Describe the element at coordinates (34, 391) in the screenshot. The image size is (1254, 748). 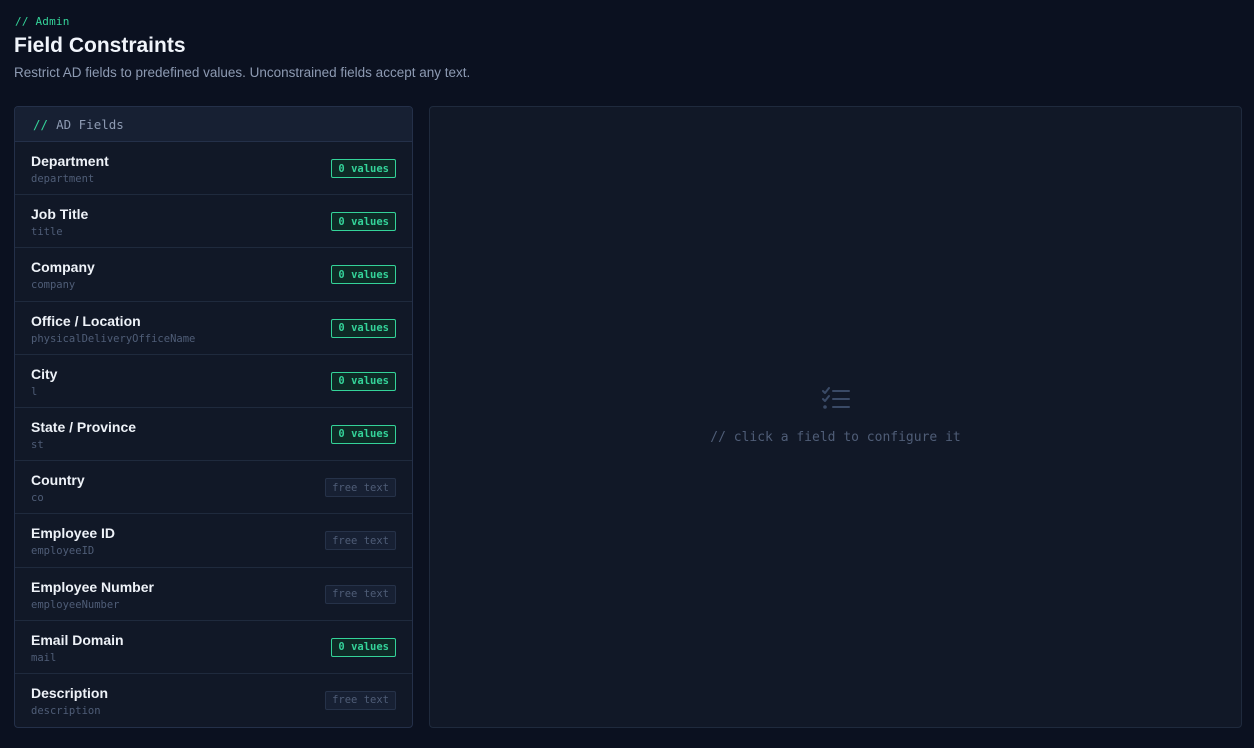
I see `field-key: l` at that location.